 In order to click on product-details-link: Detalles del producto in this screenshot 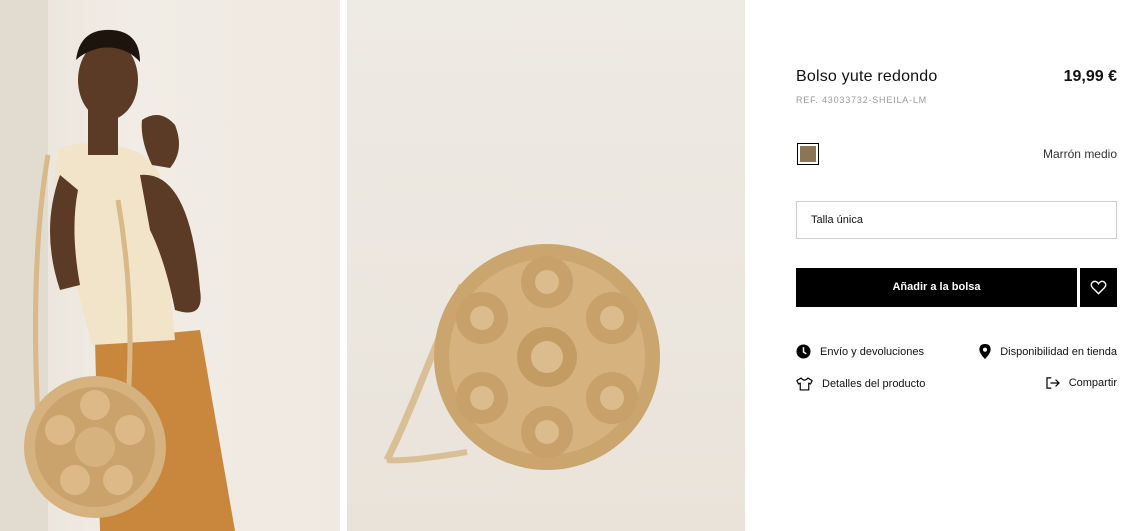, I will do `click(860, 384)`.